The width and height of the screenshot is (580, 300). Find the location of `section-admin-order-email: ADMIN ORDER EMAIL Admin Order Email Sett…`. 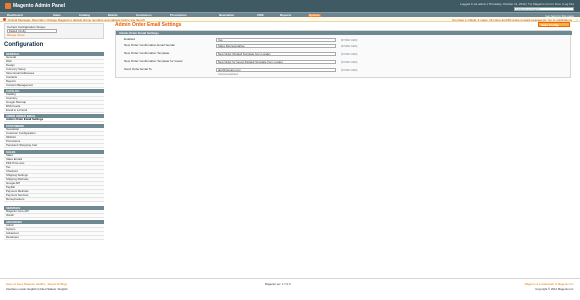

section-admin-order-email: ADMIN ORDER EMAIL Admin Order Email Sett… is located at coordinates (54, 118).